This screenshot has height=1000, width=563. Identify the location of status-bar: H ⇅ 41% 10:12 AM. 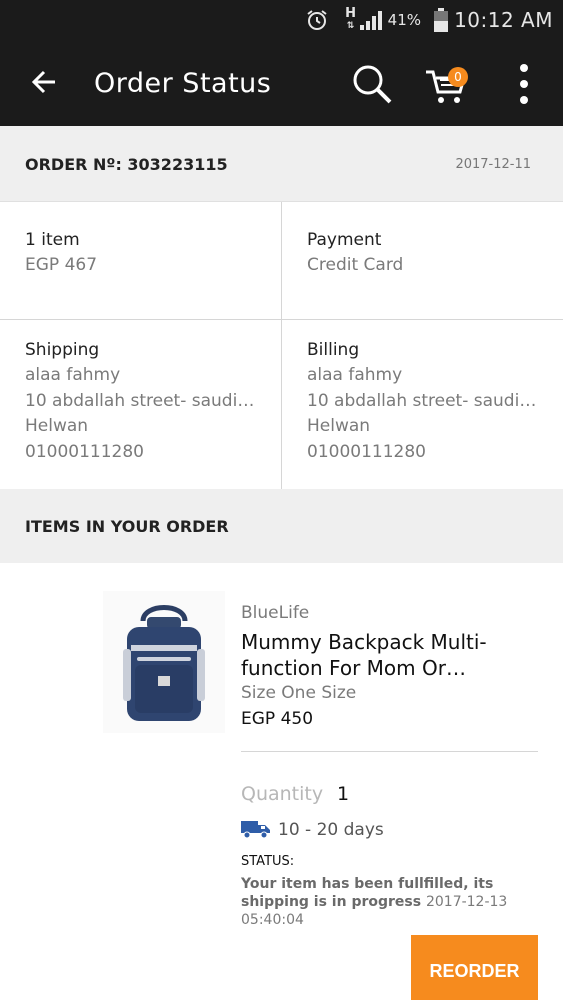
(281, 20).